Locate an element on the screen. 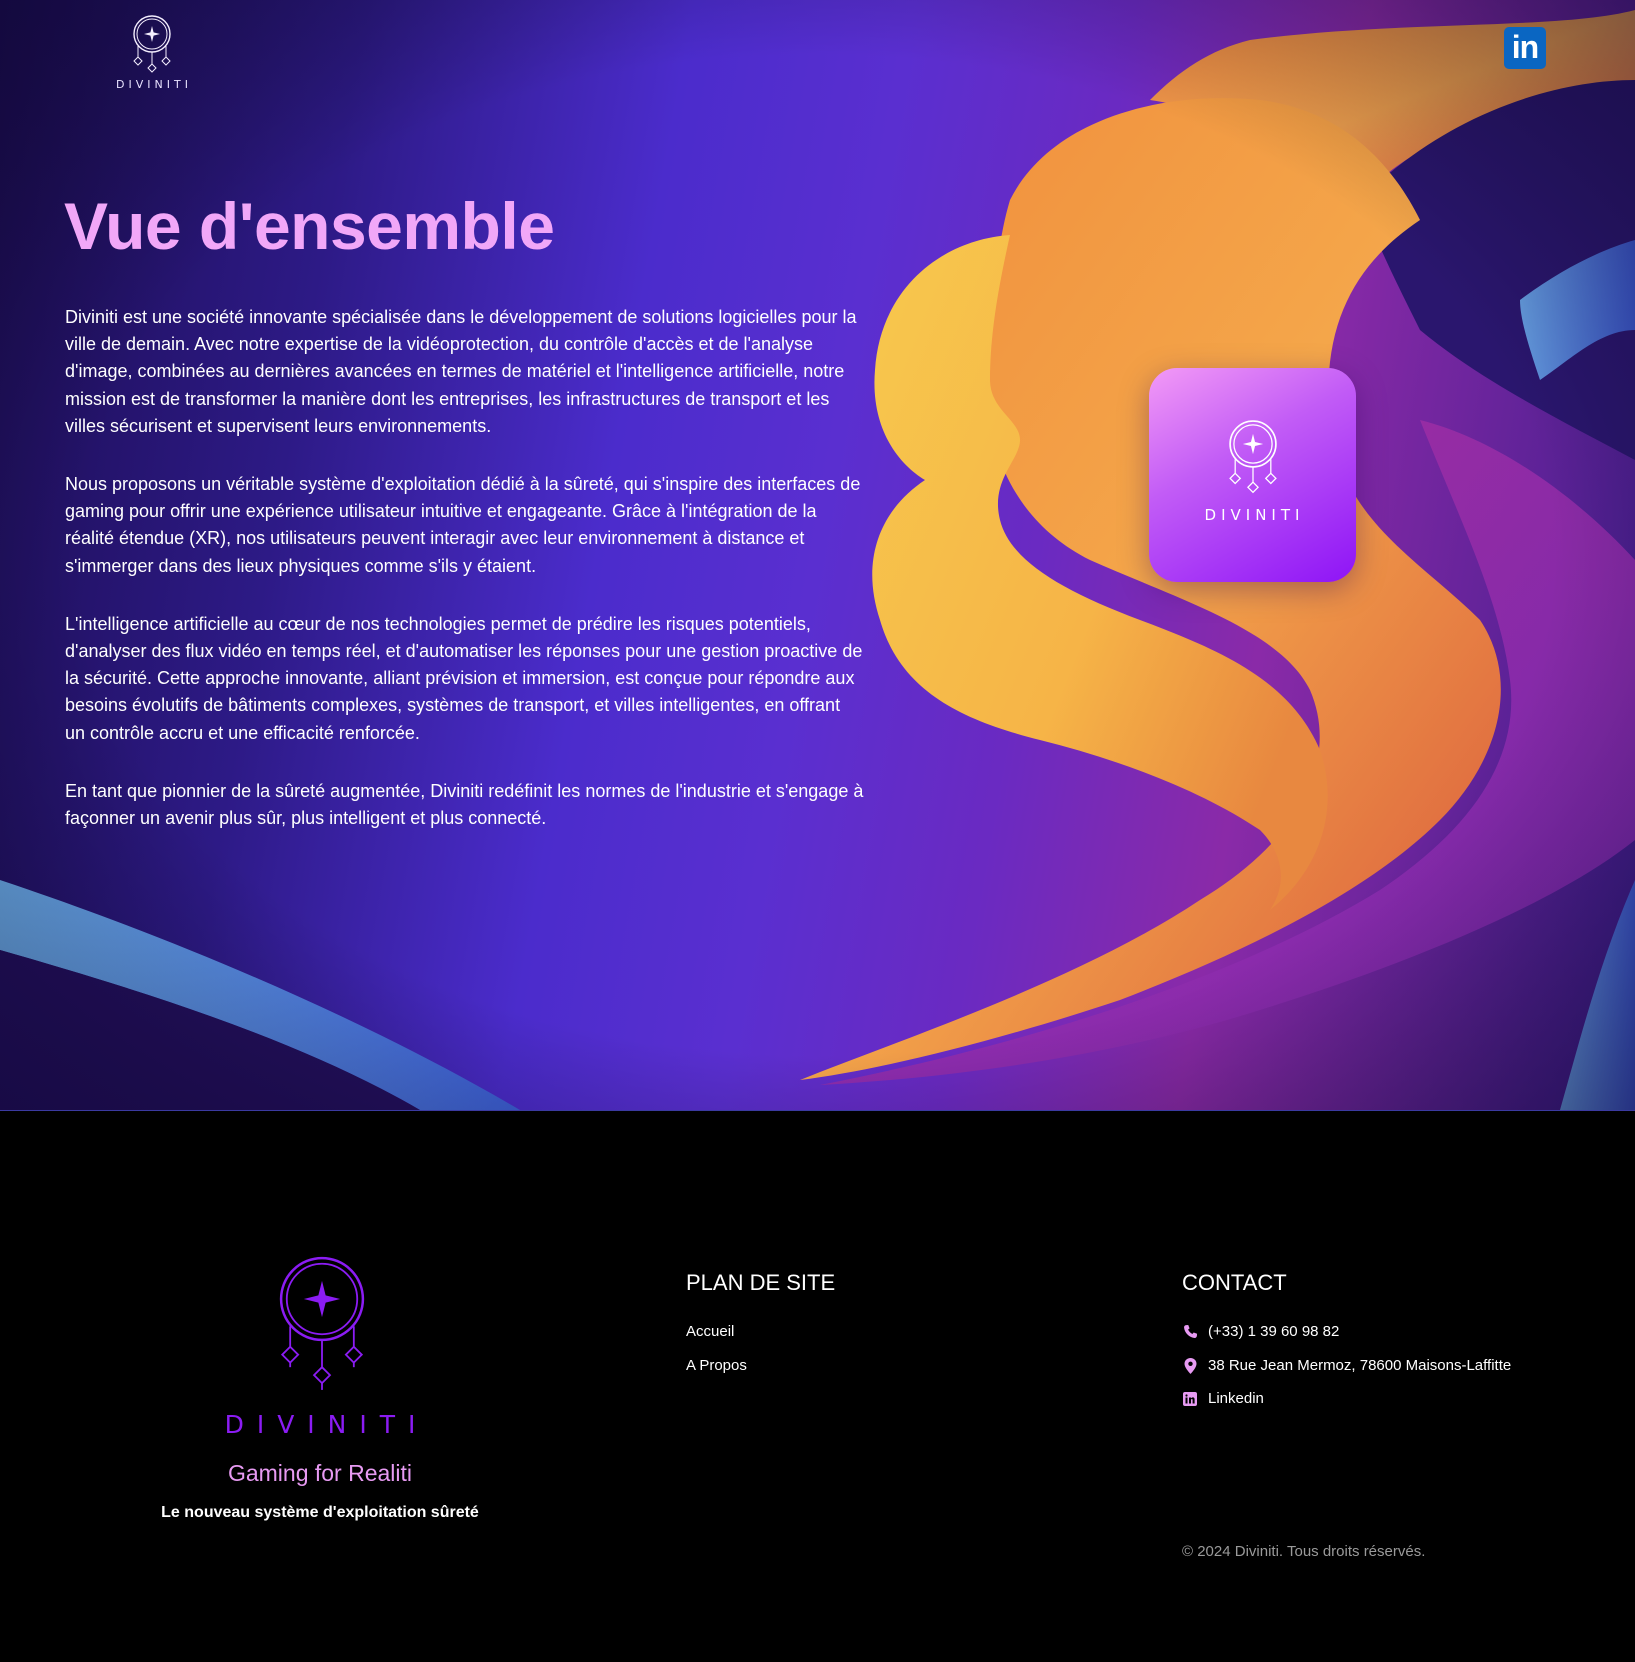 This screenshot has width=1635, height=1662. contact-linkedin: Linkedin is located at coordinates (1223, 1398).